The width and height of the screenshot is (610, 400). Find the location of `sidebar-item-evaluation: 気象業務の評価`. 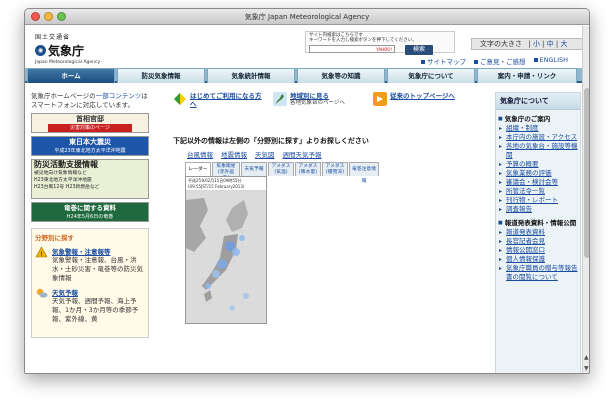

sidebar-item-evaluation: 気象業務の評価 is located at coordinates (539, 173).